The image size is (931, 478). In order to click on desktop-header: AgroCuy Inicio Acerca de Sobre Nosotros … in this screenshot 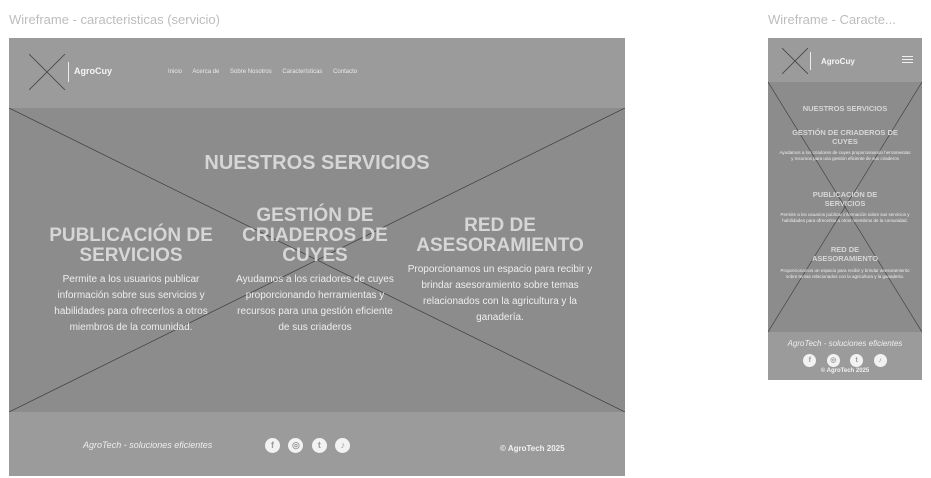, I will do `click(317, 73)`.